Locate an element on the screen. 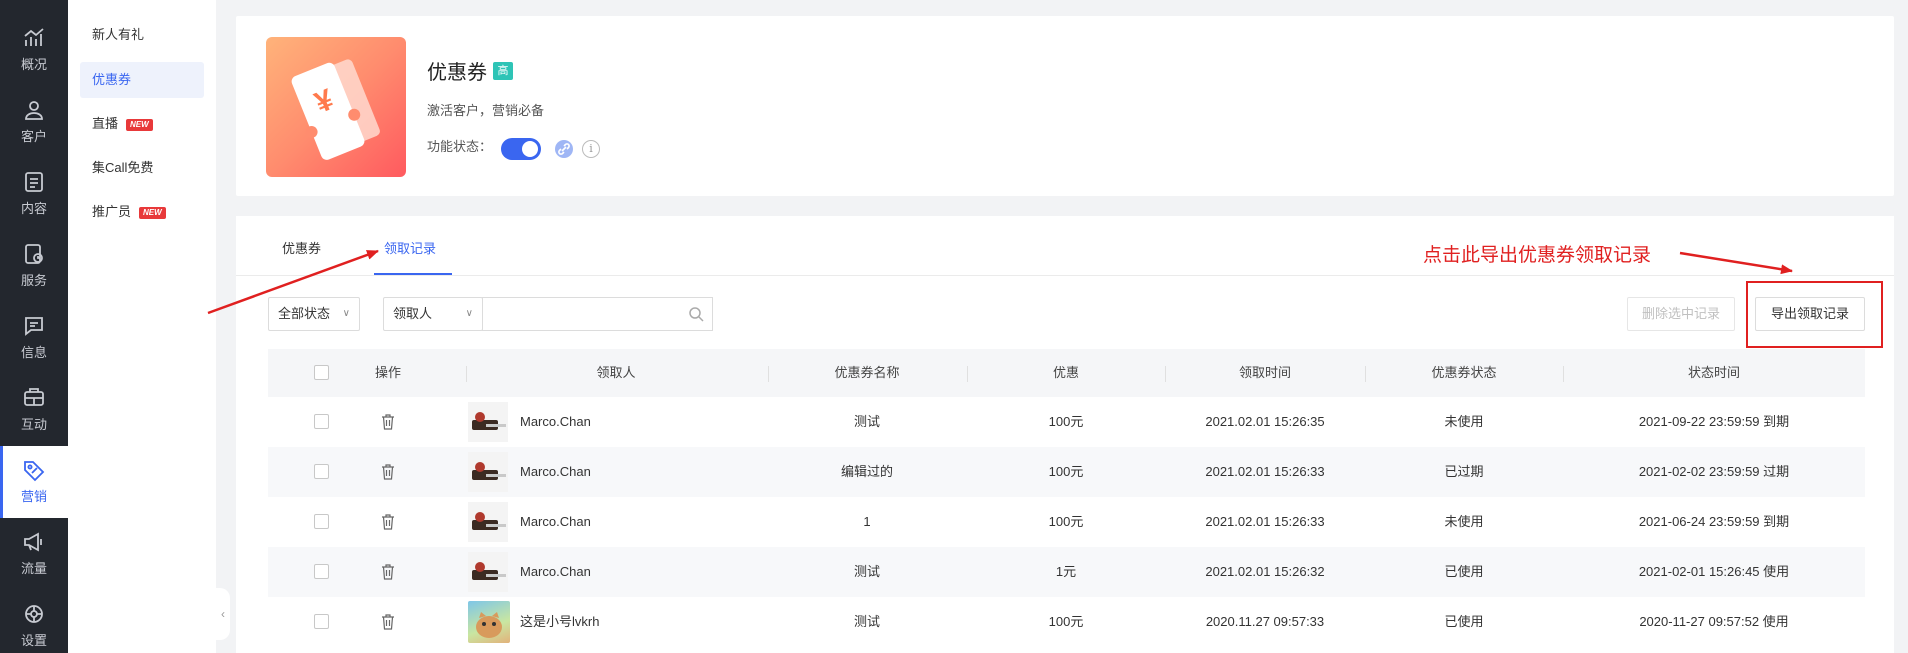 The image size is (1908, 653). claim-time: 2021.02.01 15:26:35 is located at coordinates (1265, 421).